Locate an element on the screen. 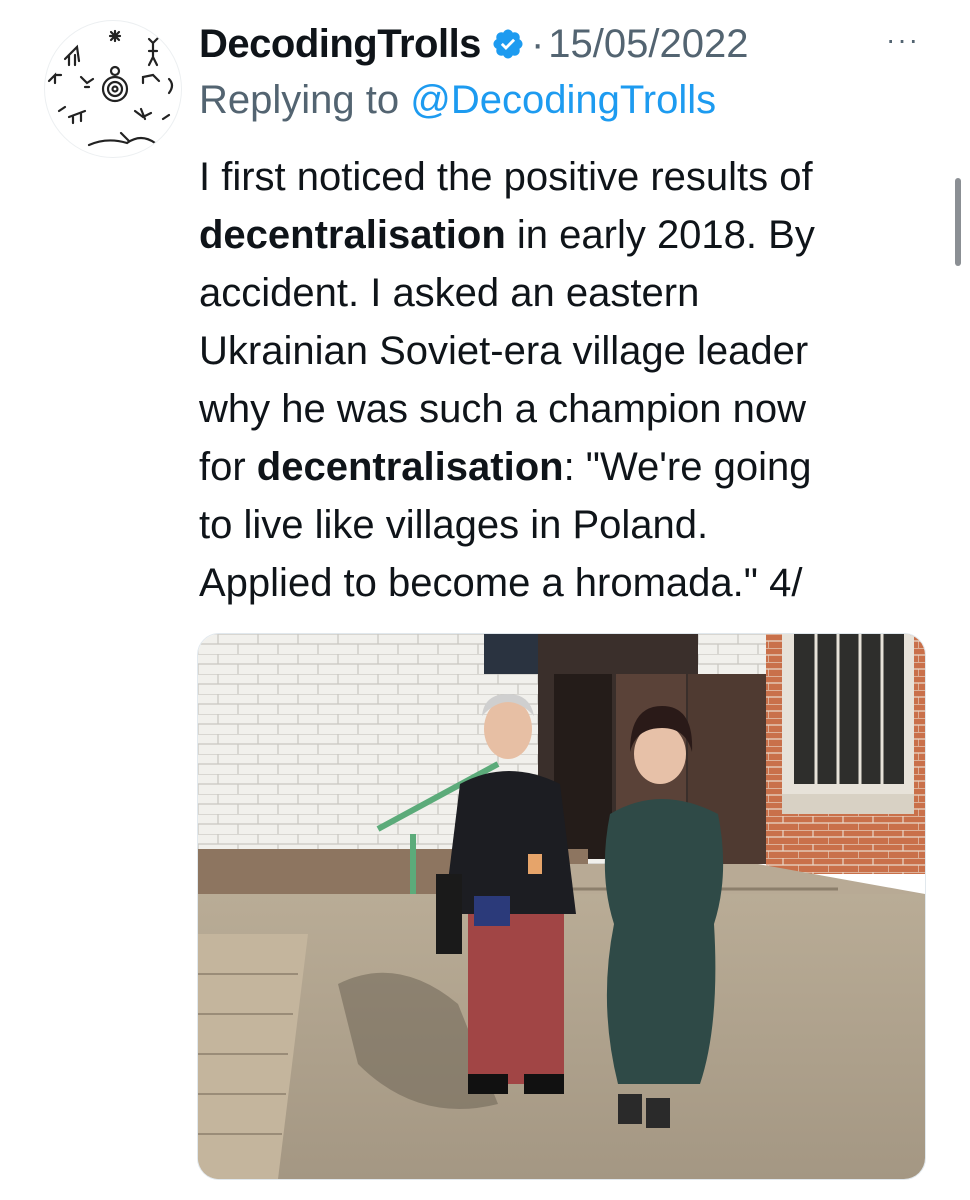 This screenshot has height=1200, width=970. replying-to-handle: @DecodingTrolls is located at coordinates (563, 100).